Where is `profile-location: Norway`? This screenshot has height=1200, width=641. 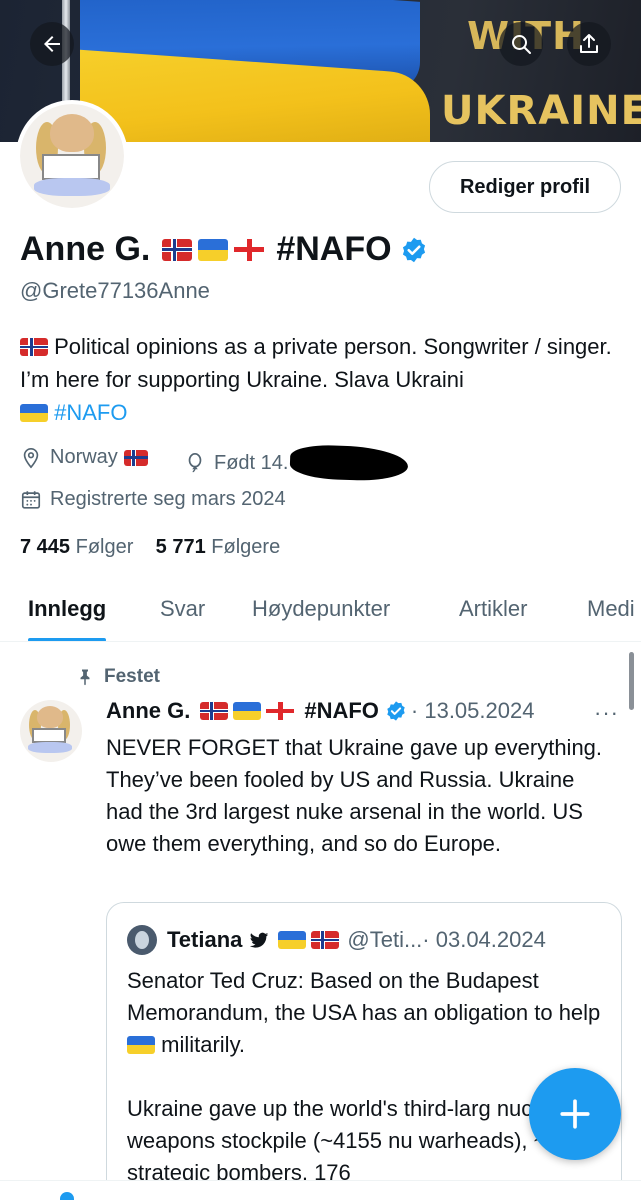
profile-location: Norway is located at coordinates (84, 457).